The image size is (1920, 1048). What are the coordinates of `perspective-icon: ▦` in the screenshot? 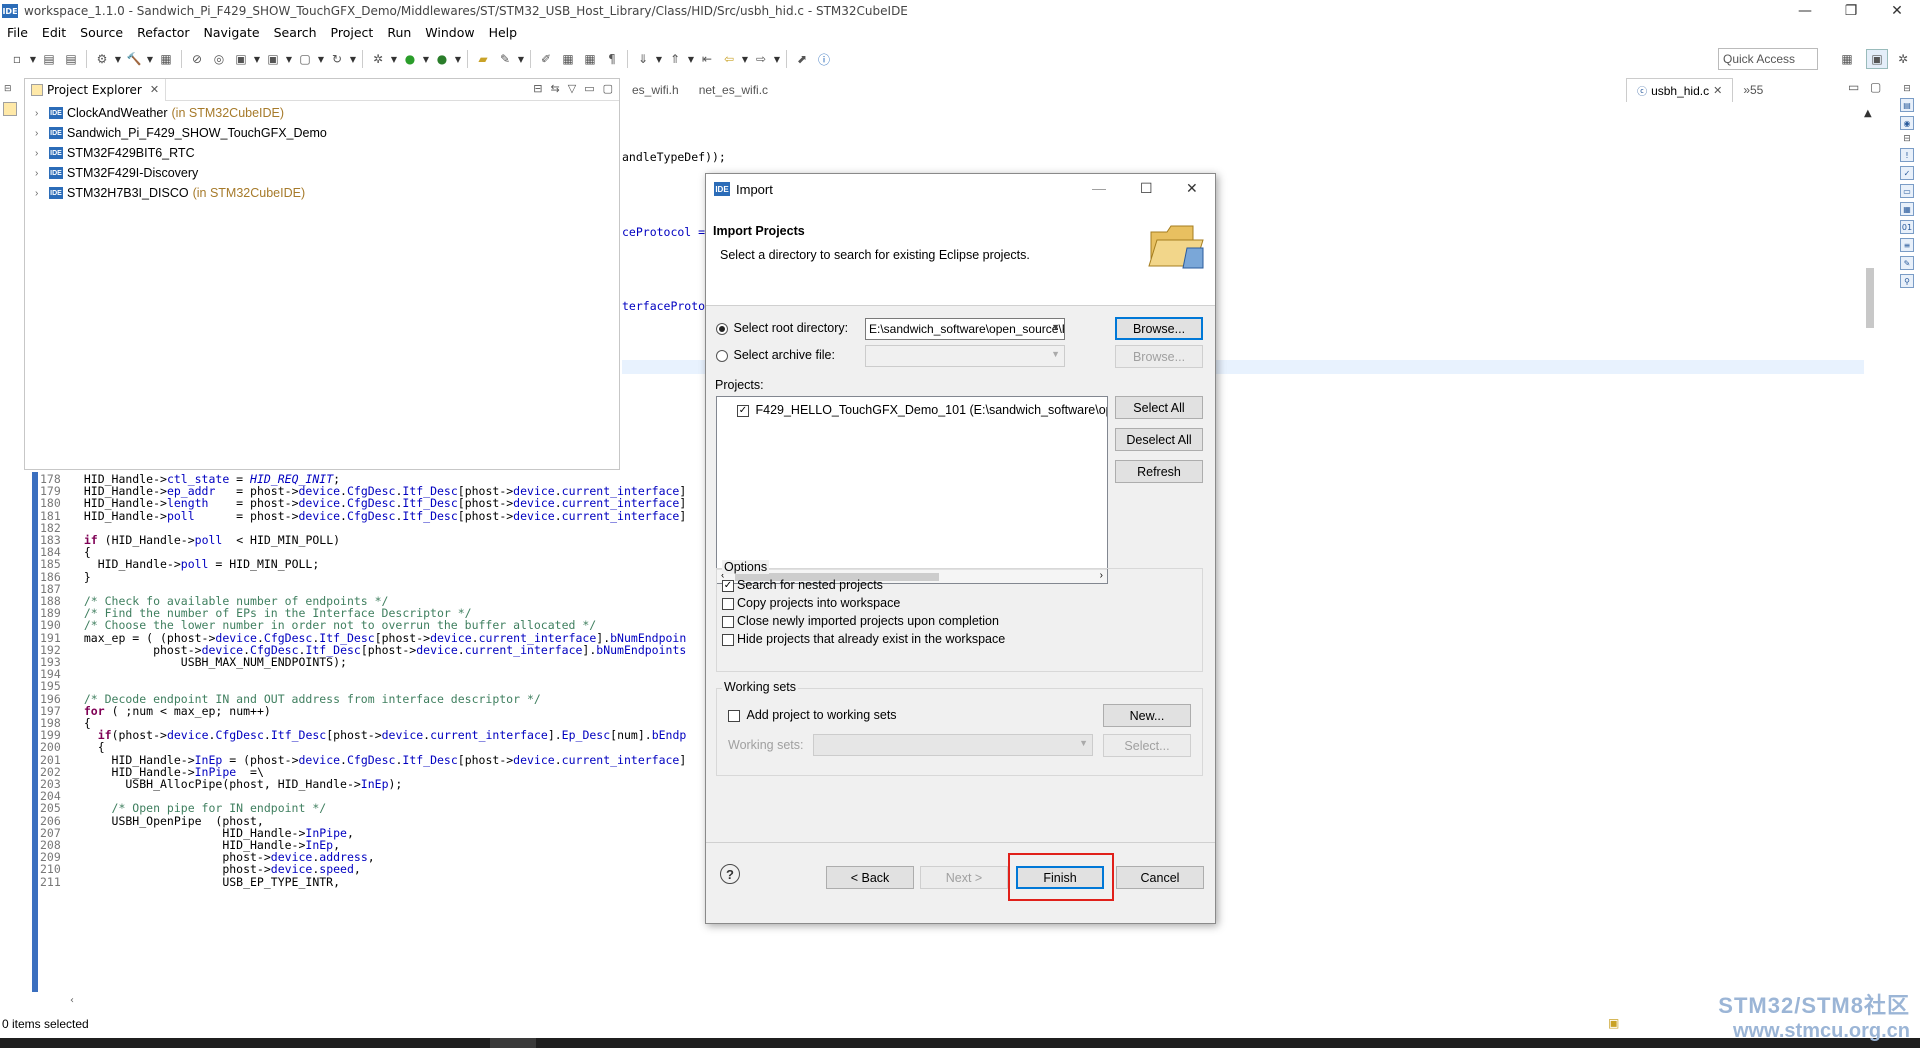 It's located at (1847, 59).